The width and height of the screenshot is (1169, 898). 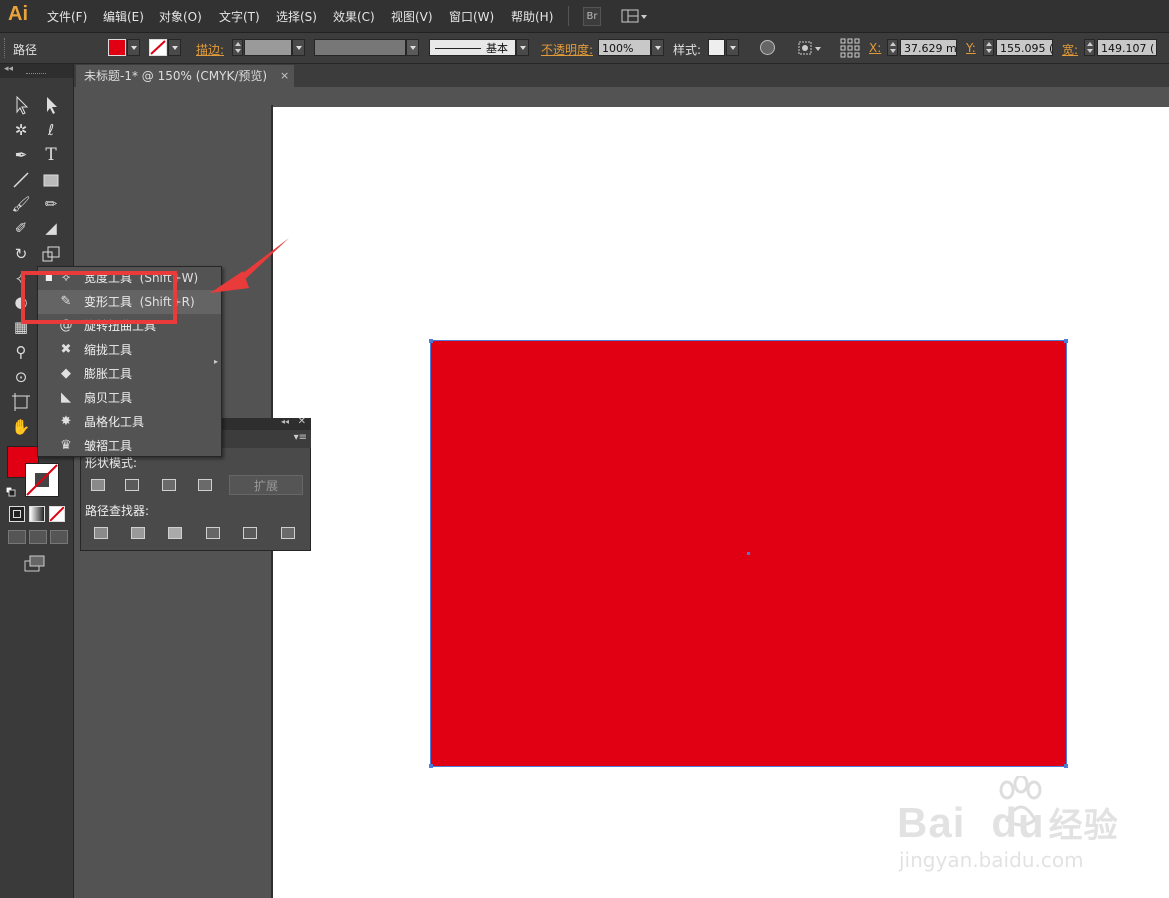 What do you see at coordinates (169, 485) in the screenshot?
I see `intersect-icon` at bounding box center [169, 485].